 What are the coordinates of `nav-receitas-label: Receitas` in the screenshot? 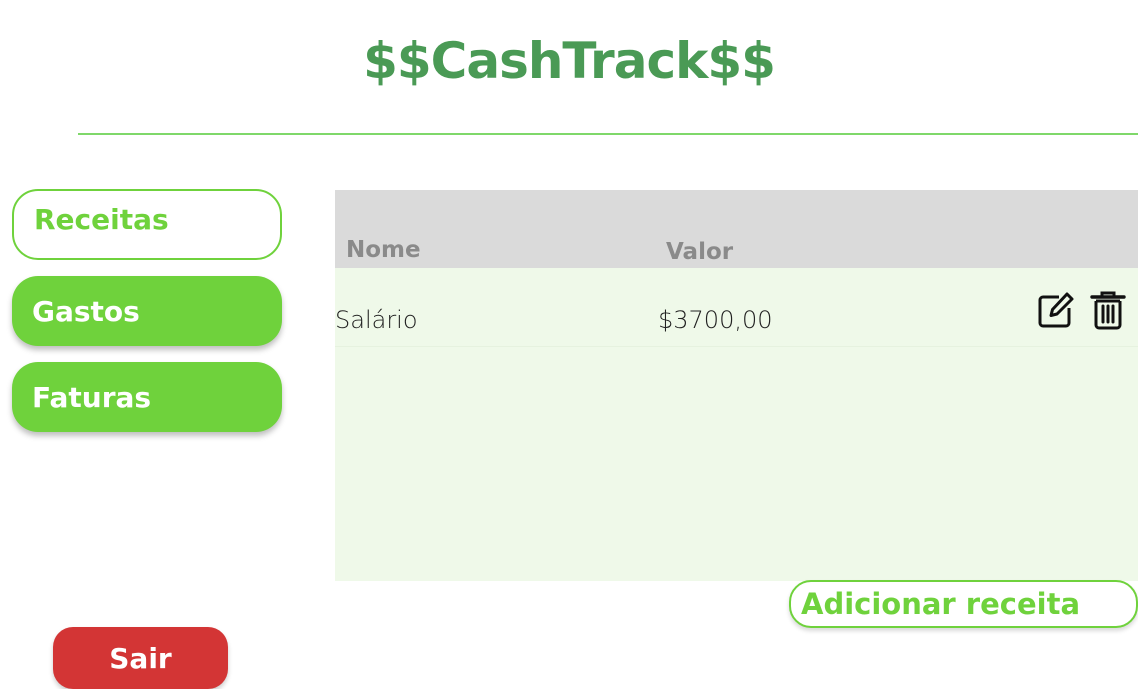 It's located at (101, 219).